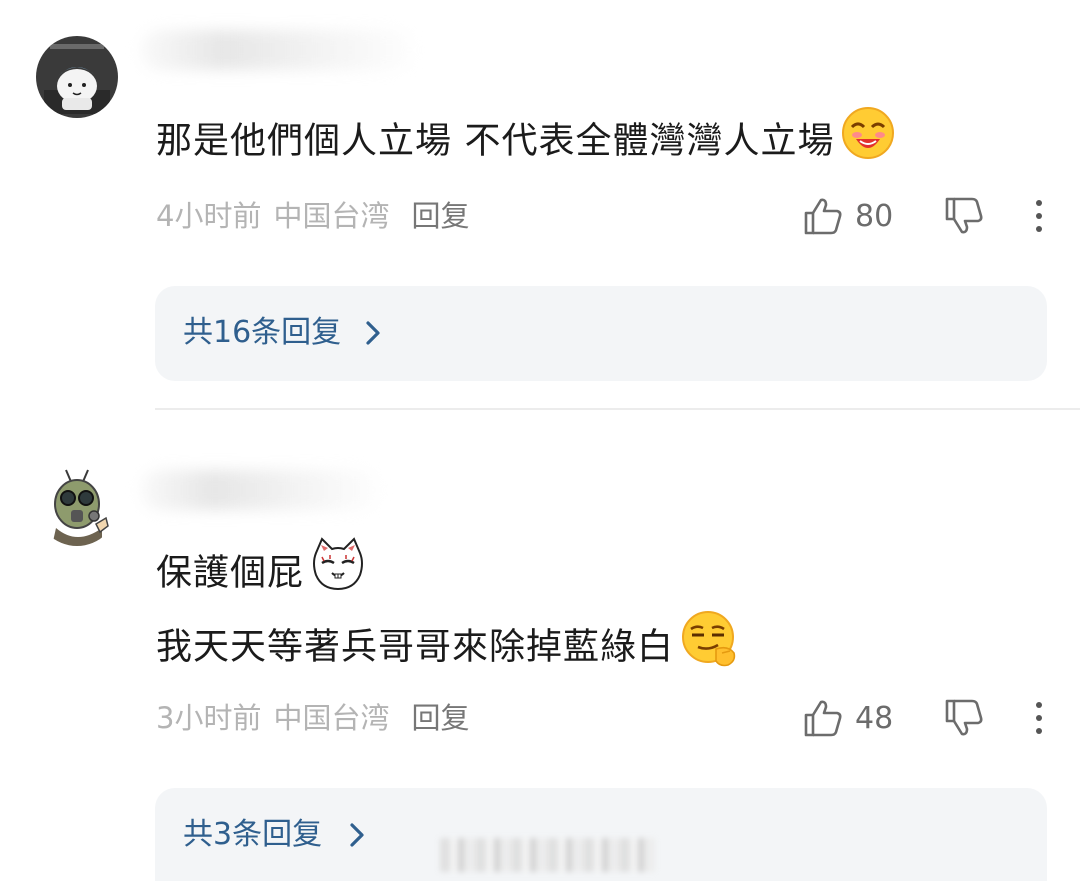  Describe the element at coordinates (338, 571) in the screenshot. I see `cat-face-icon` at that location.